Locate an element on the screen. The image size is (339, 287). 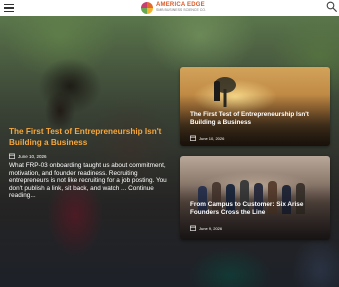
lead-story-date: June 10, 2026 is located at coordinates (32, 156).